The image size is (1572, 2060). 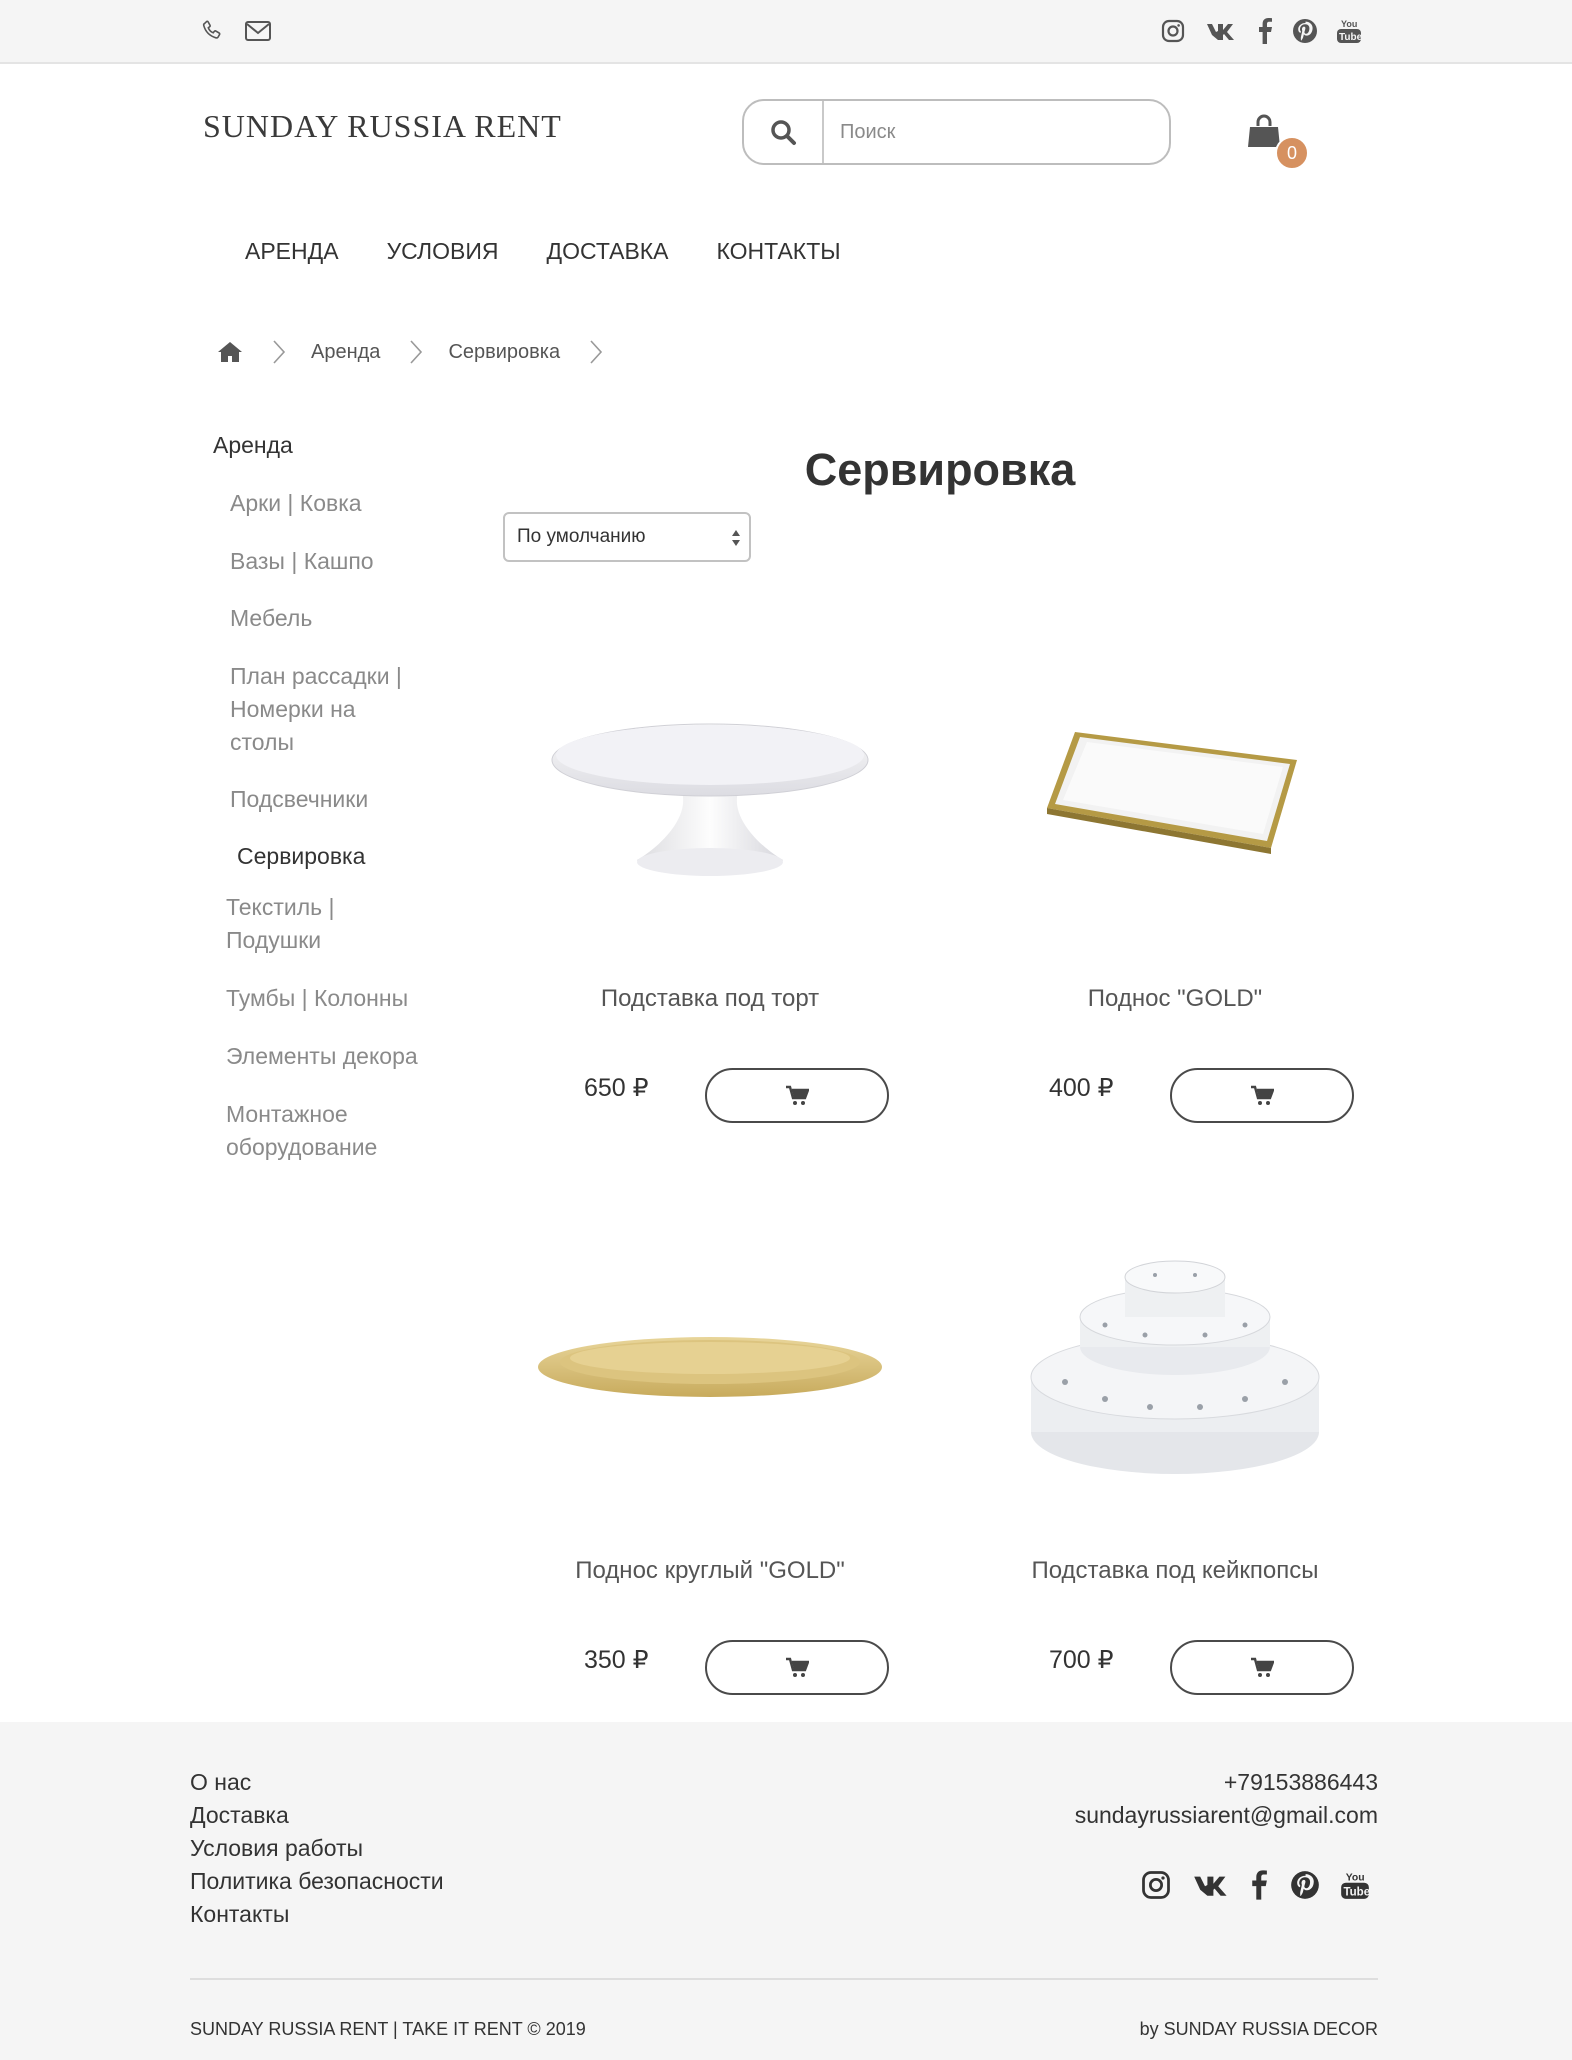 I want to click on footer-link-delivery: Доставка, so click(x=317, y=1815).